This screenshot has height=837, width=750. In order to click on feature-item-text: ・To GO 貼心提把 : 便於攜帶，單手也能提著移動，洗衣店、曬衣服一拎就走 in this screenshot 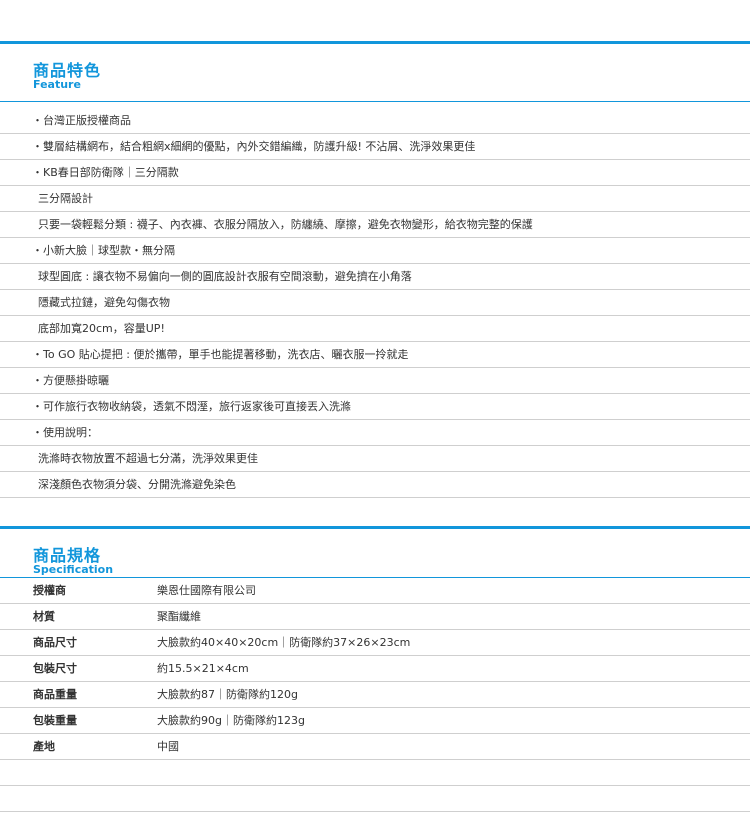, I will do `click(220, 354)`.